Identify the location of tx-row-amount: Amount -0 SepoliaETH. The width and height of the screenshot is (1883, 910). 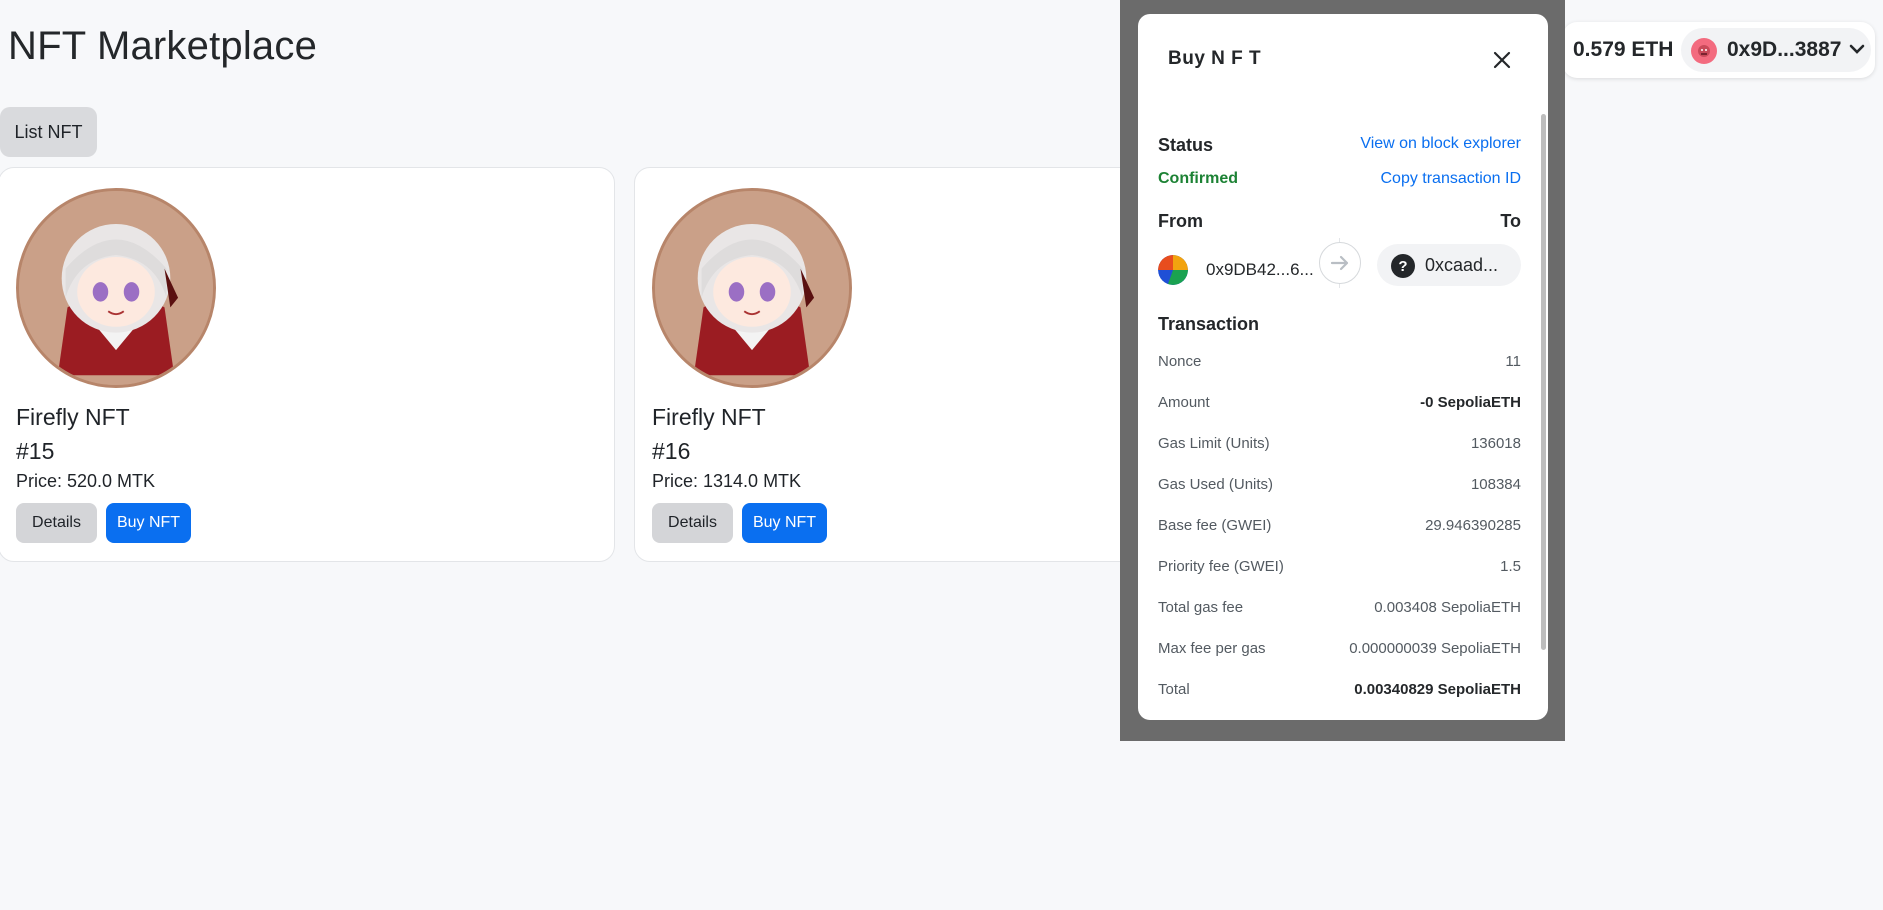
(1339, 405).